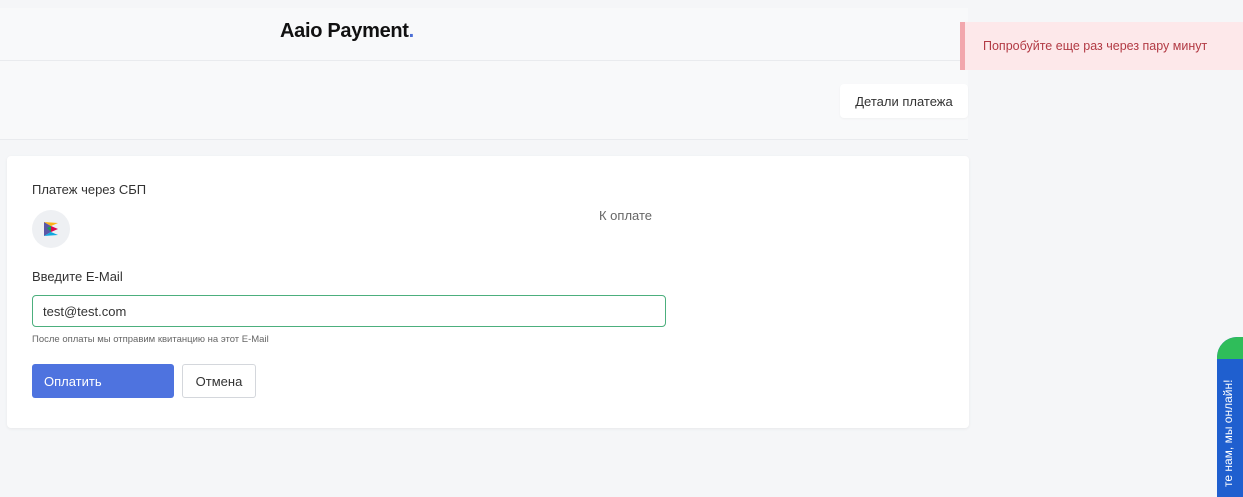 The image size is (1243, 497). I want to click on error-toast: Попробуйте еще раз через пару минут, so click(1101, 46).